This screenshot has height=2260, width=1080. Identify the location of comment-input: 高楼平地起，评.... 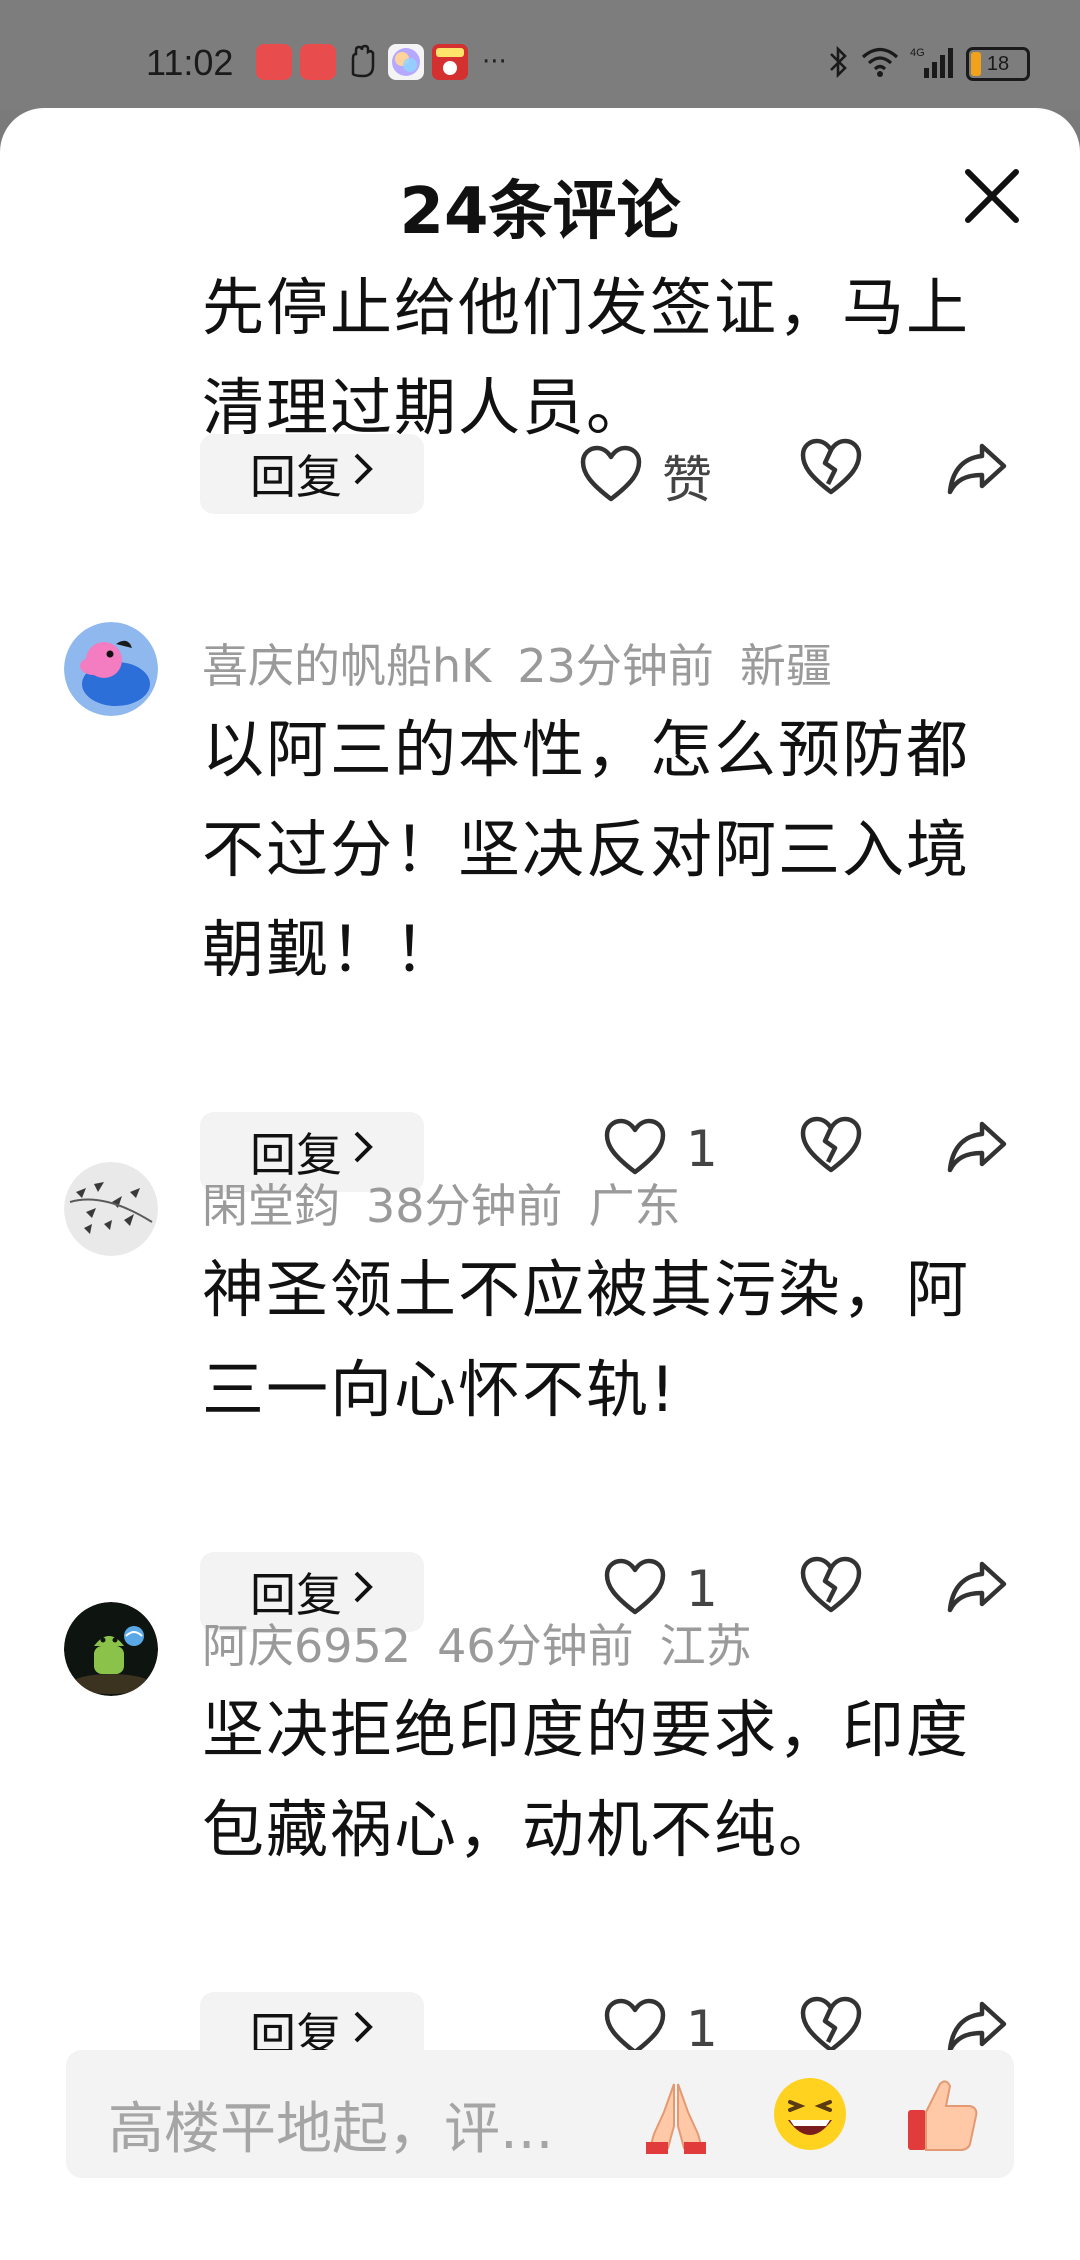
(540, 2114).